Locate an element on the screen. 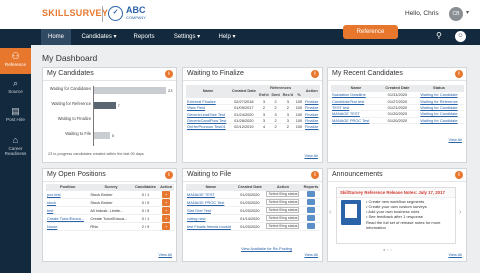 Image resolution: width=480 pixels, height=273 pixels. pipeline-row: Waiting to Finalize is located at coordinates (118, 121).